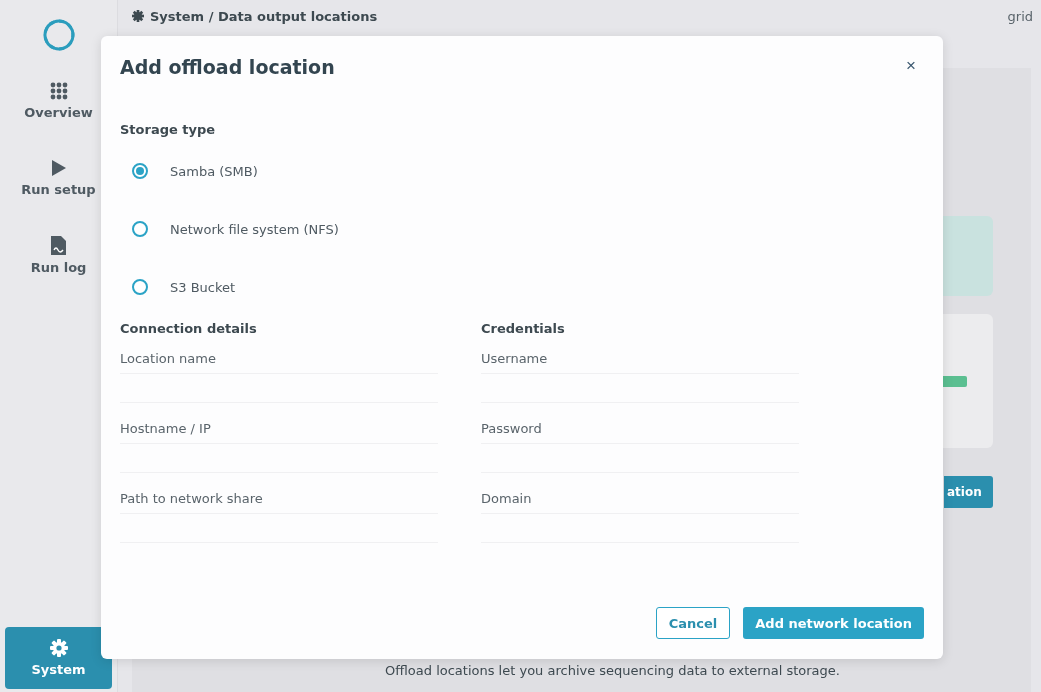  I want to click on field-label: Location name, so click(168, 358).